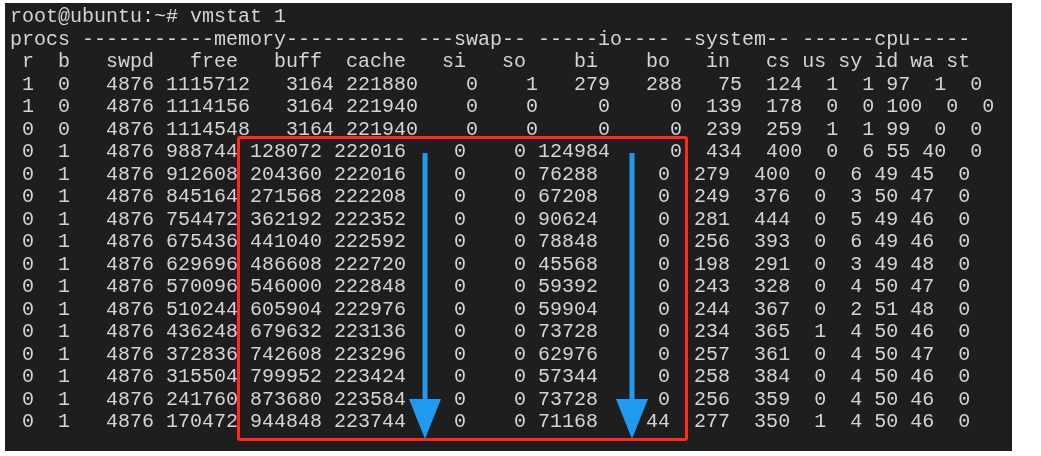  Describe the element at coordinates (490, 39) in the screenshot. I see `column-header: procs -----------memory---------- ---swap-- -----io---- -system-- ------cpu-----` at that location.